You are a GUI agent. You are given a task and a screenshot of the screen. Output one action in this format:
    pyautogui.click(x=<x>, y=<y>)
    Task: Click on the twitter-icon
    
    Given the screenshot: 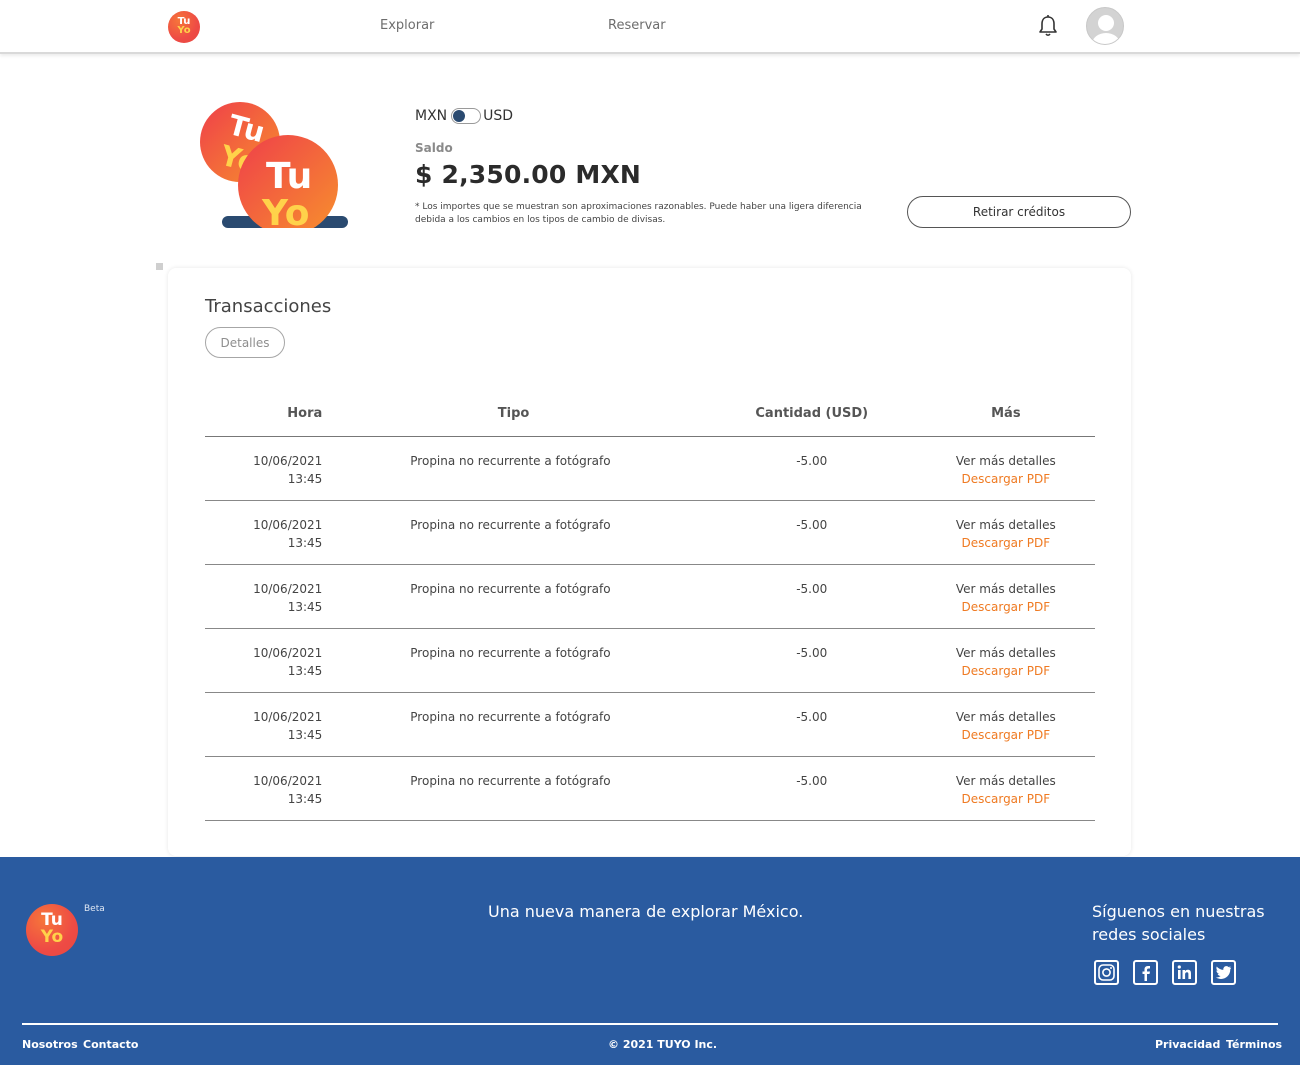 What is the action you would take?
    pyautogui.click(x=1223, y=972)
    